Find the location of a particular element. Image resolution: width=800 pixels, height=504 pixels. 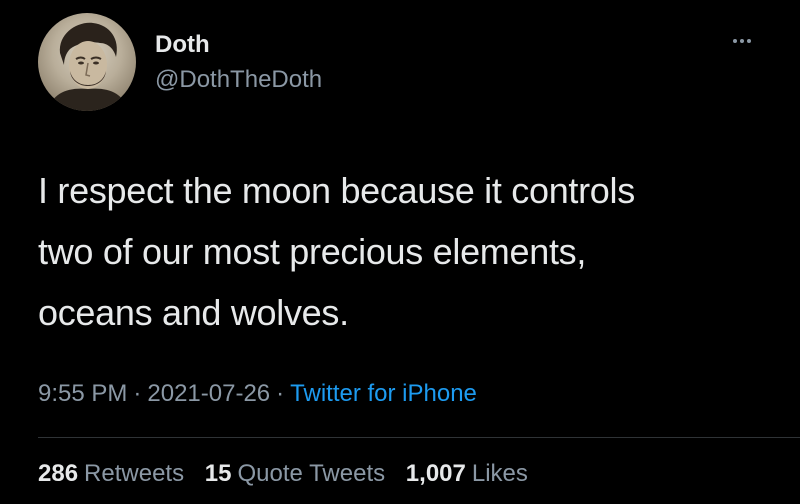

likes-stat: 1,007 Likes is located at coordinates (467, 474).